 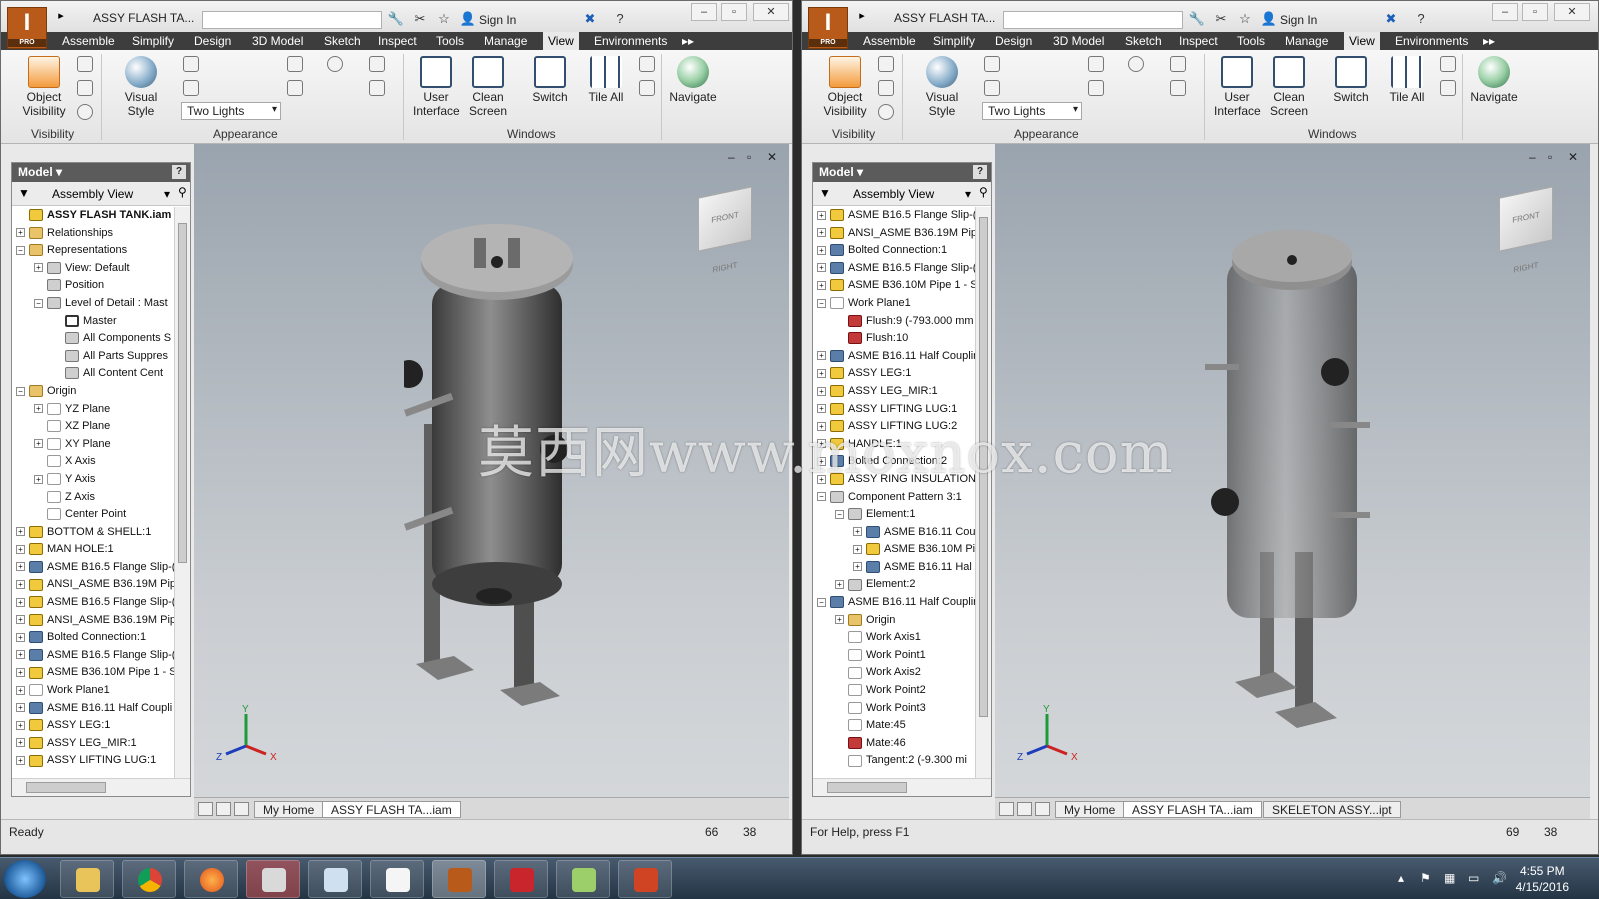 I want to click on tab-assemble: Assemble, so click(x=889, y=41).